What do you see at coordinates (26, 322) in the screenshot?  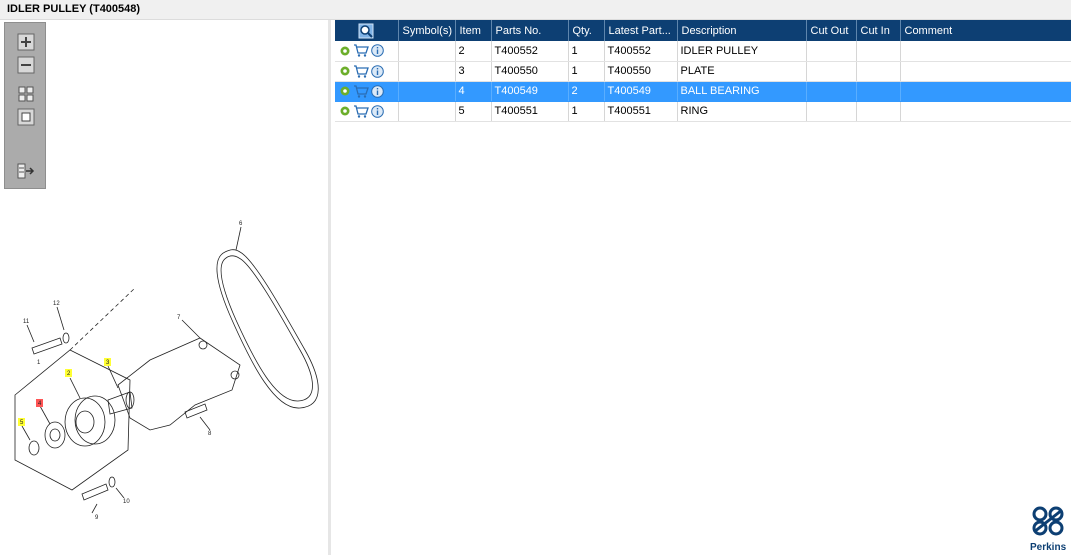 I see `callout-11: 11` at bounding box center [26, 322].